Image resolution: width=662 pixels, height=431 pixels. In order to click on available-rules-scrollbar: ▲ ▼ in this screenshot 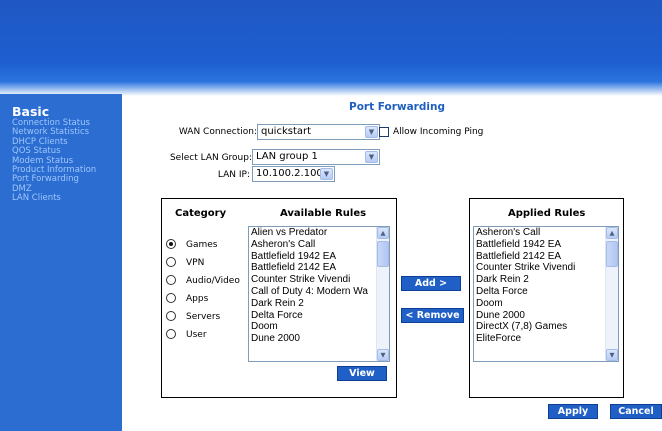, I will do `click(382, 294)`.